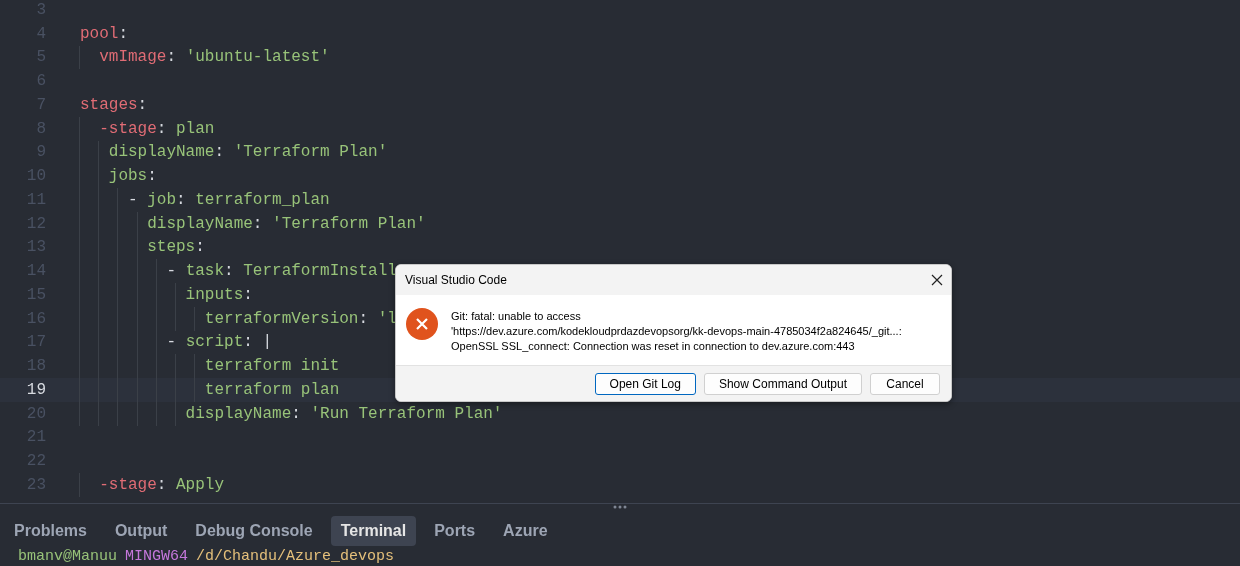 This screenshot has height=566, width=1240. I want to click on dialog-button: Cancel, so click(905, 383).